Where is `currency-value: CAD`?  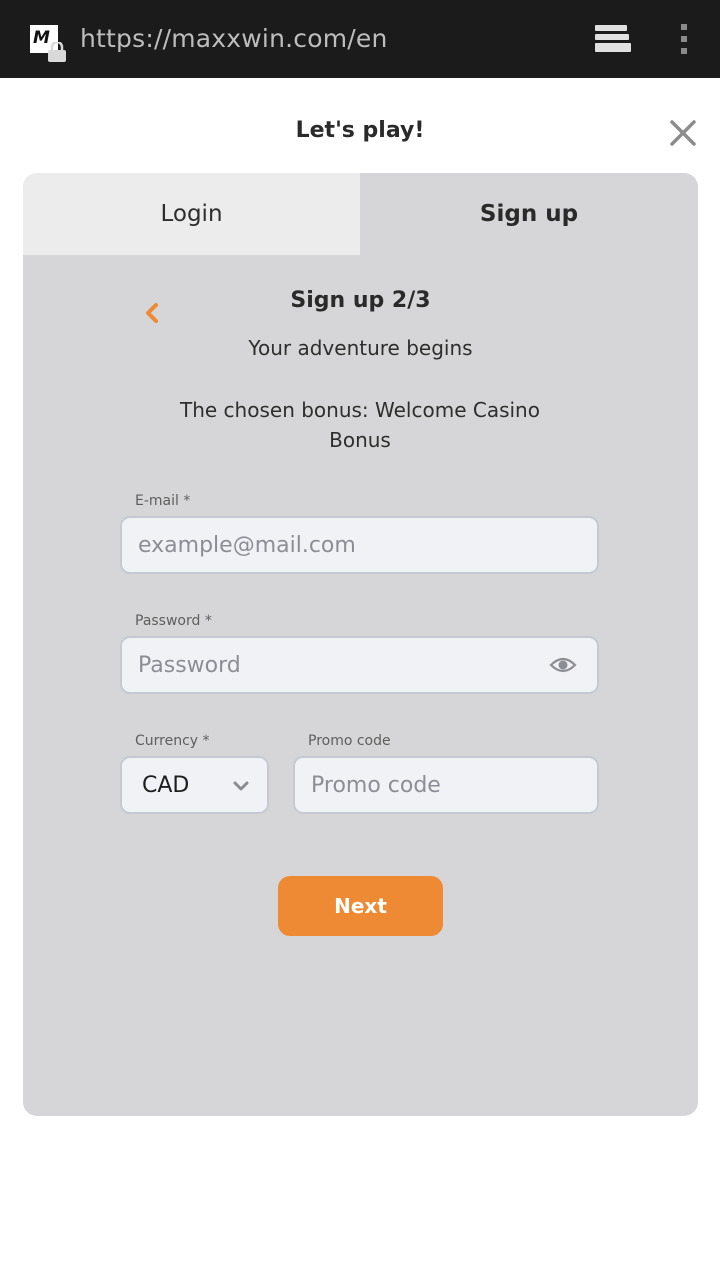 currency-value: CAD is located at coordinates (166, 785).